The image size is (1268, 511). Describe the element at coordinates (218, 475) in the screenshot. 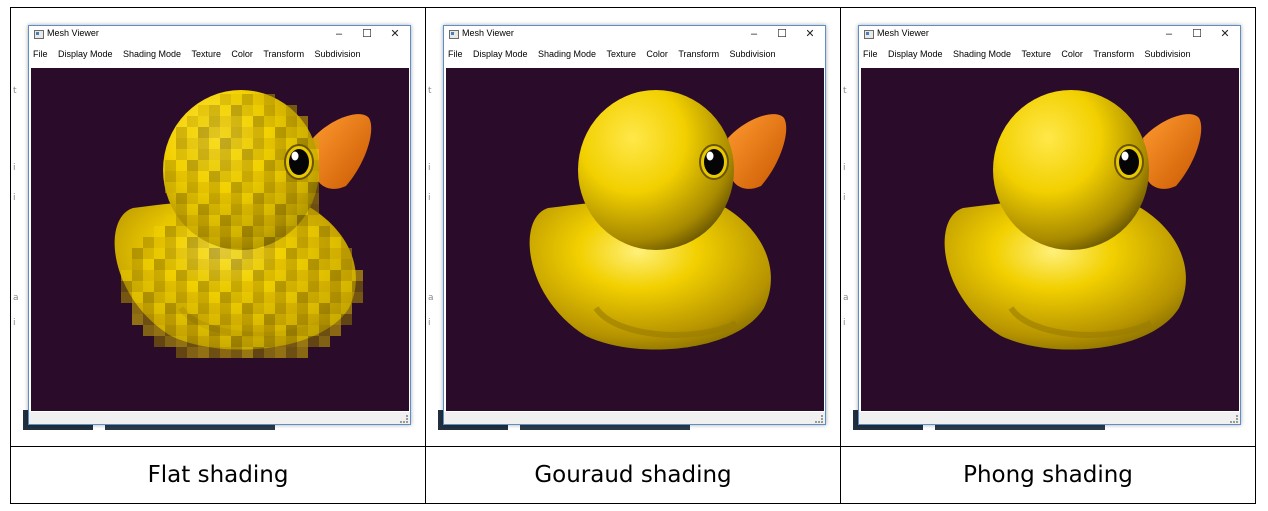

I see `caption-flat: Flat shading` at that location.